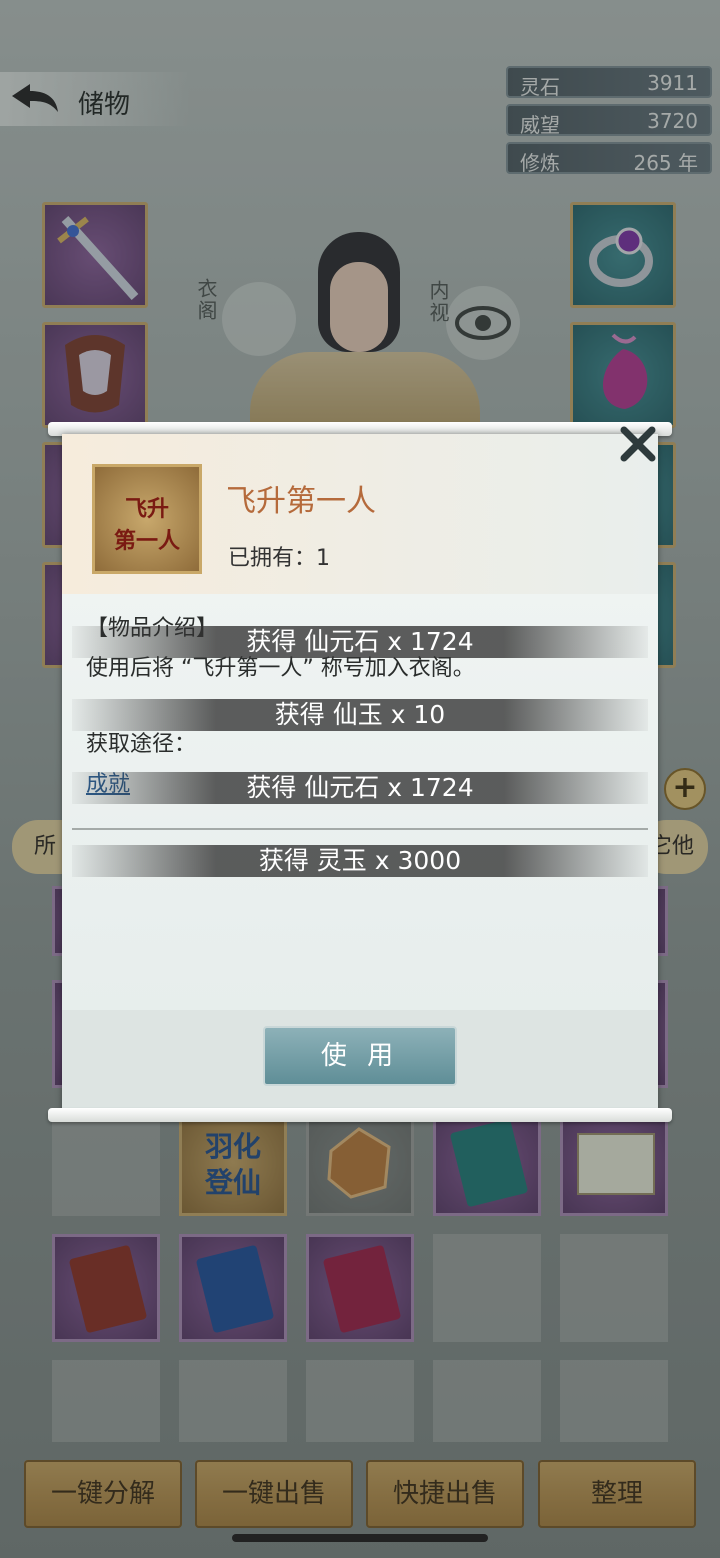 This screenshot has width=720, height=1558. Describe the element at coordinates (360, 829) in the screenshot. I see `divider` at that location.